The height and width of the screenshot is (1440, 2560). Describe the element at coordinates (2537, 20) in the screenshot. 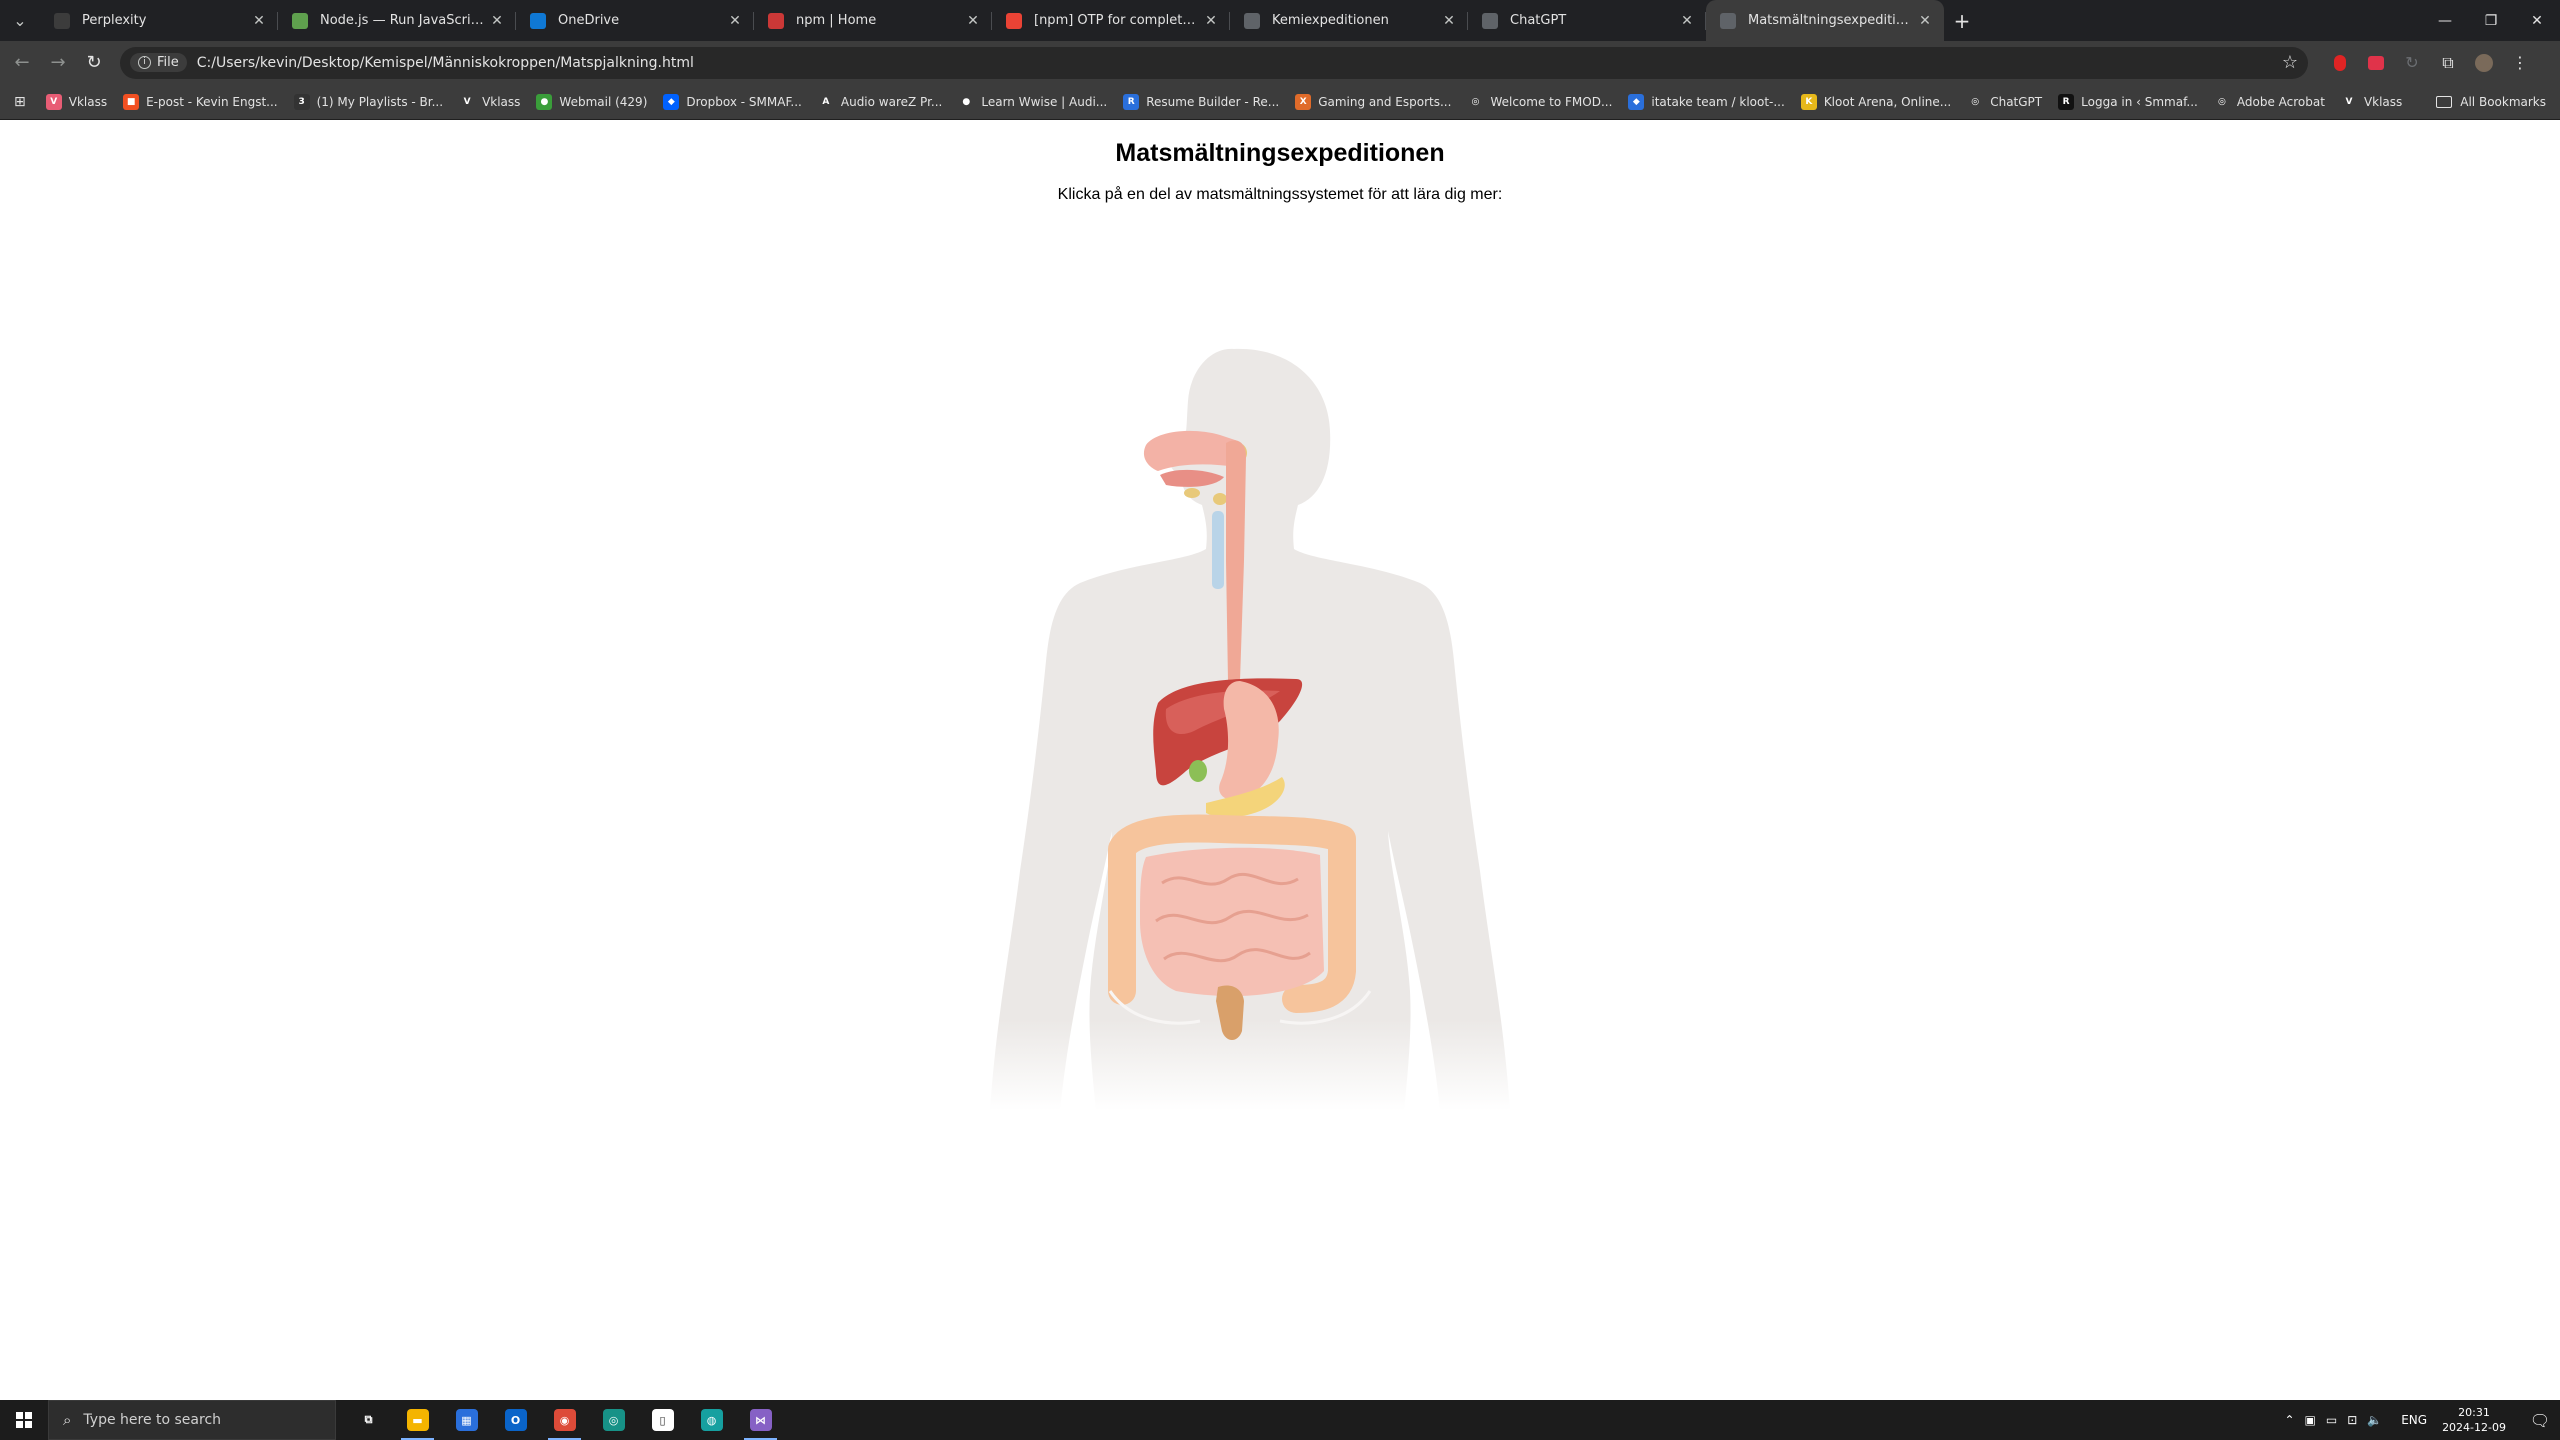

I see `close-window-icon: ✕` at that location.